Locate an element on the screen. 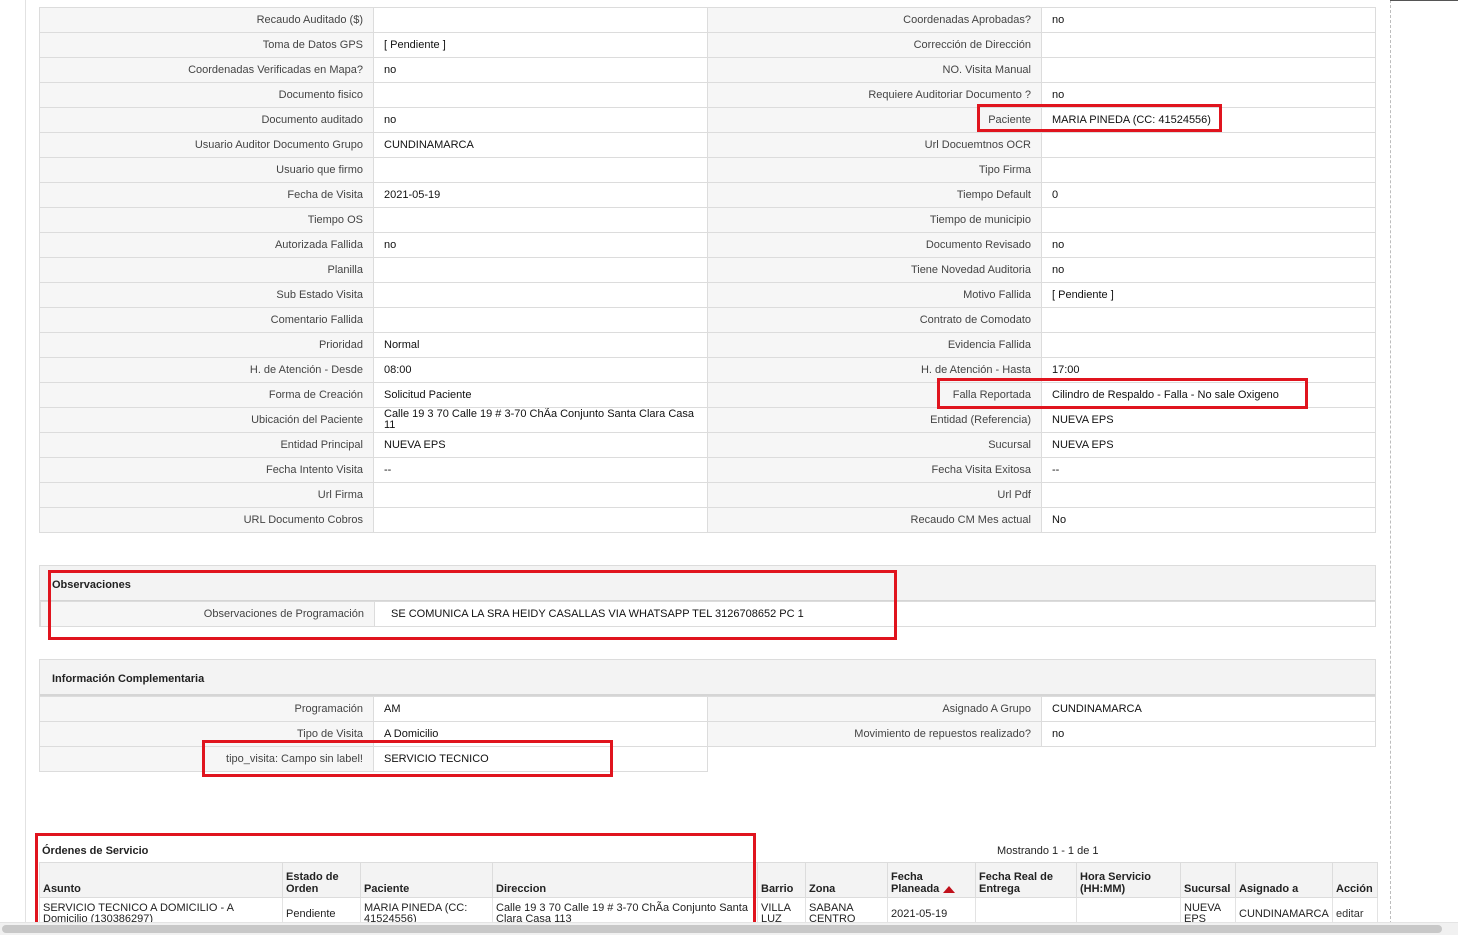  field-label: NO. Visita Manual is located at coordinates (874, 70).